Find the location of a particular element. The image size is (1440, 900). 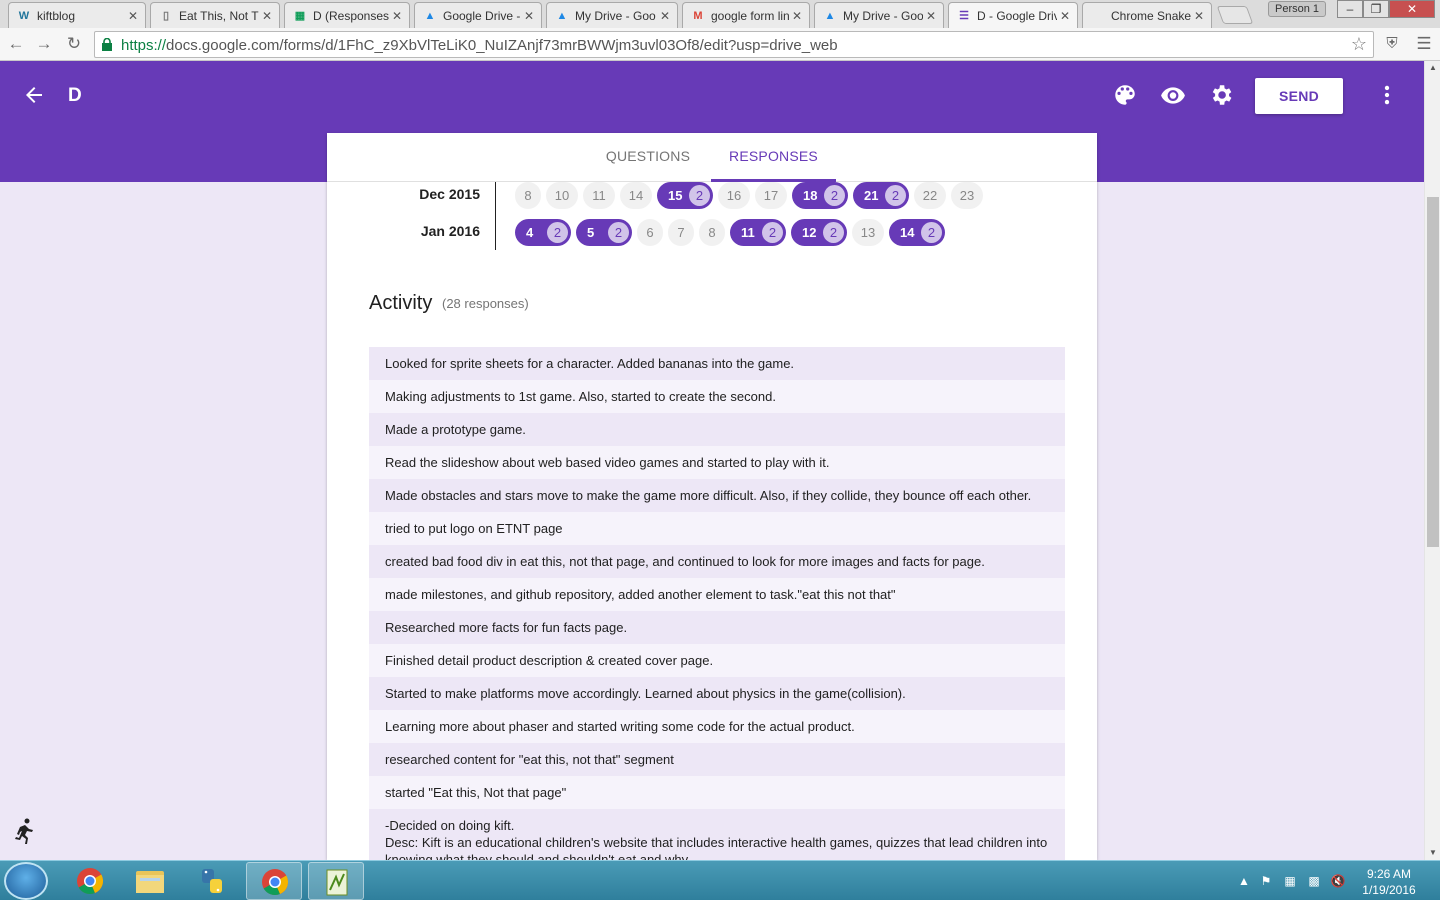

scrollbar-thumb is located at coordinates (1433, 372).